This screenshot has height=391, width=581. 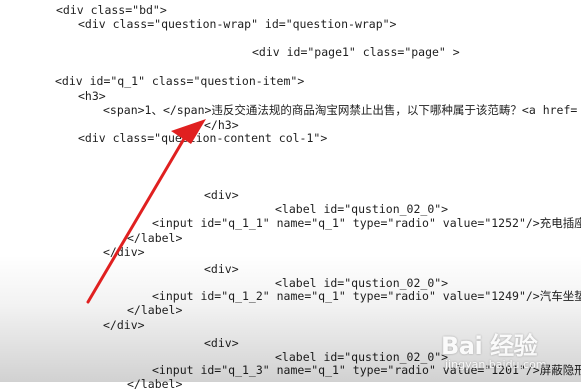 What do you see at coordinates (111, 10) in the screenshot?
I see `code-line: <div class="bd">` at bounding box center [111, 10].